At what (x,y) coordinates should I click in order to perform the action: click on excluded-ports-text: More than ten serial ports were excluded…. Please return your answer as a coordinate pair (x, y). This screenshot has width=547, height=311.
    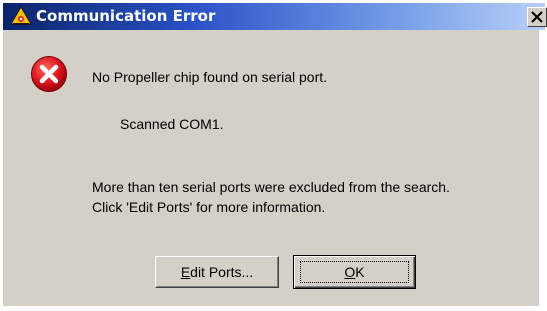
    Looking at the image, I should click on (271, 187).